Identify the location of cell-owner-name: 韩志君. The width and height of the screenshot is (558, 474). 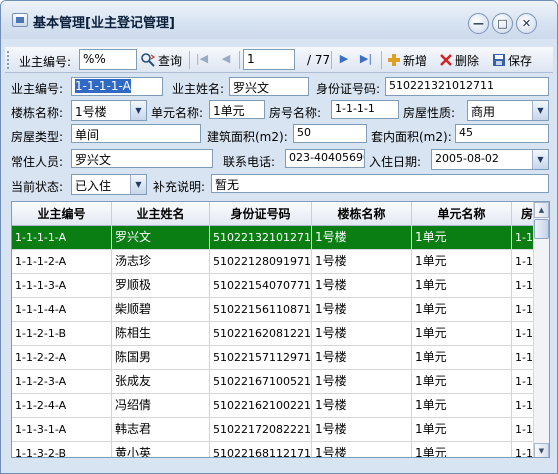
(161, 430).